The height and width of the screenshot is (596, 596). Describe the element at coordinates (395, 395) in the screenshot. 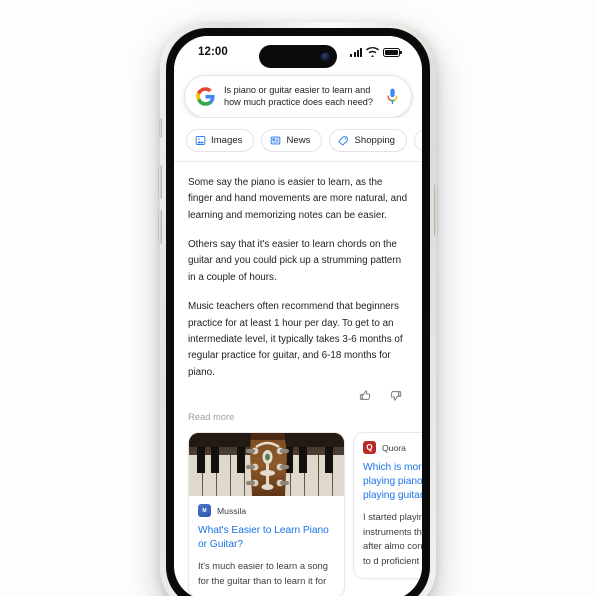

I see `thumbs-down-icon` at that location.